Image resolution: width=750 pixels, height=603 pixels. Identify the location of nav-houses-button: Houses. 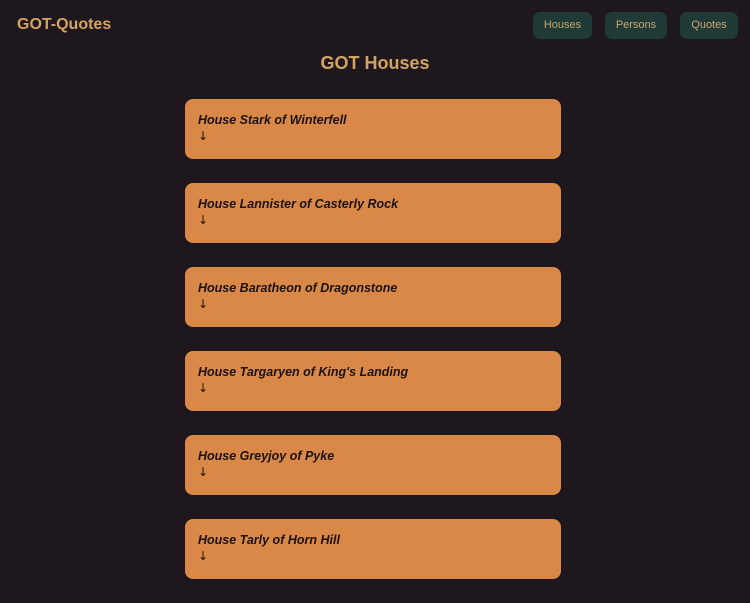
(562, 25).